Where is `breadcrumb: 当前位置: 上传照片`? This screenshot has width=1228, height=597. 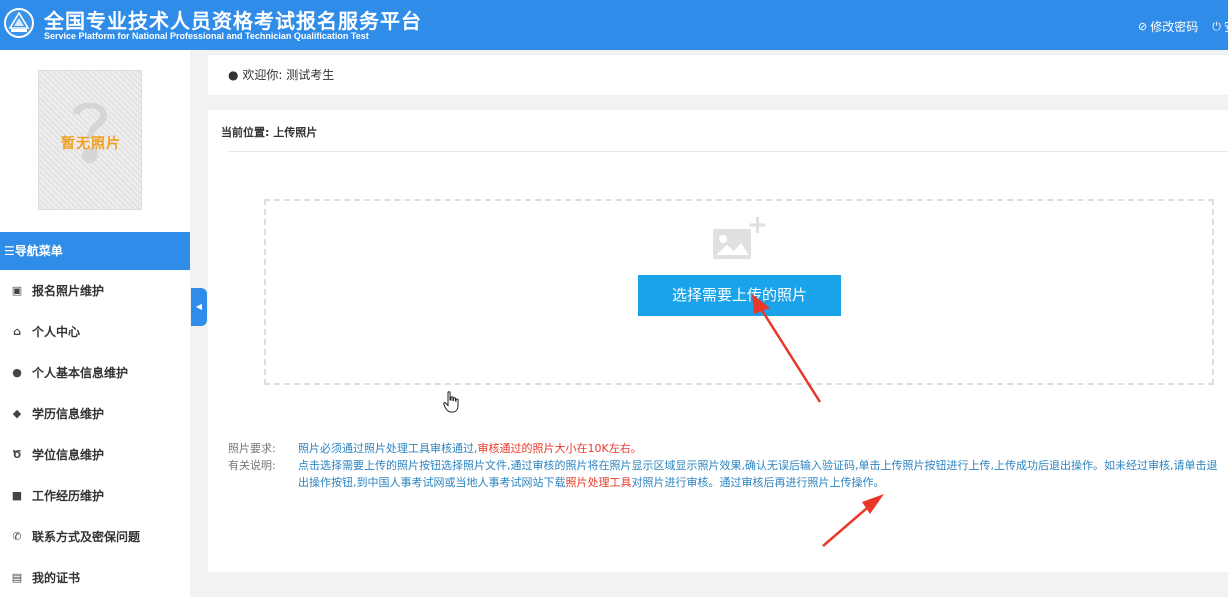 breadcrumb: 当前位置: 上传照片 is located at coordinates (269, 132).